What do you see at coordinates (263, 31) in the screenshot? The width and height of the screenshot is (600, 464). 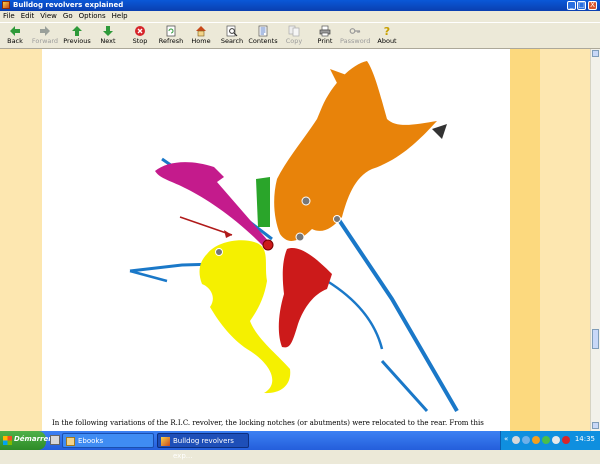 I see `contents-icon` at bounding box center [263, 31].